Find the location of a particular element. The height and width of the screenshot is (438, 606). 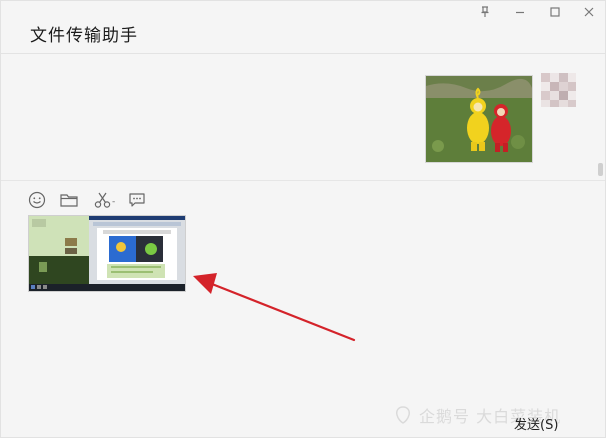

chat-bubble-icon is located at coordinates (137, 200).